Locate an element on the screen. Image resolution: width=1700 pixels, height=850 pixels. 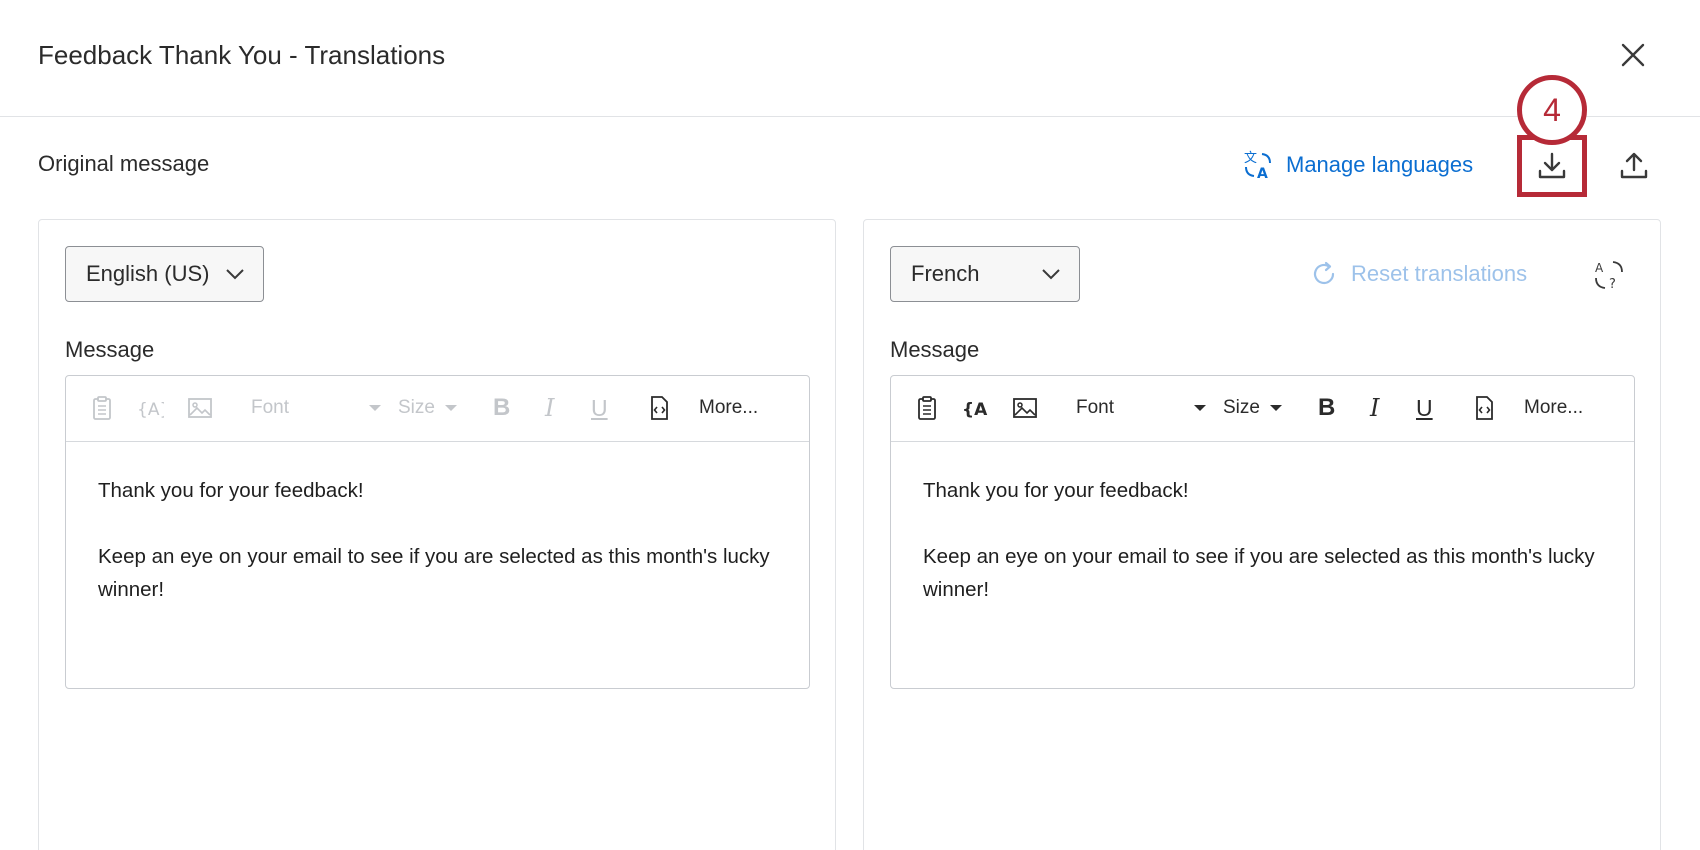
original-message-label: Original message is located at coordinates (124, 163).